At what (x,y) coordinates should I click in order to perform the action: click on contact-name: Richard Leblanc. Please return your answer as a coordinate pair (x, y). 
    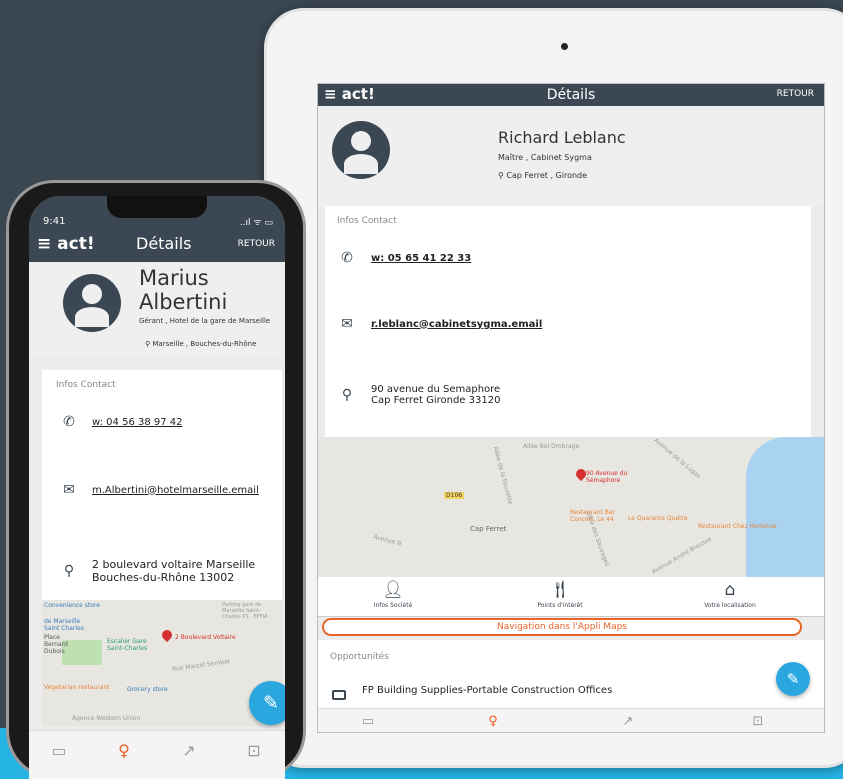
    Looking at the image, I should click on (562, 137).